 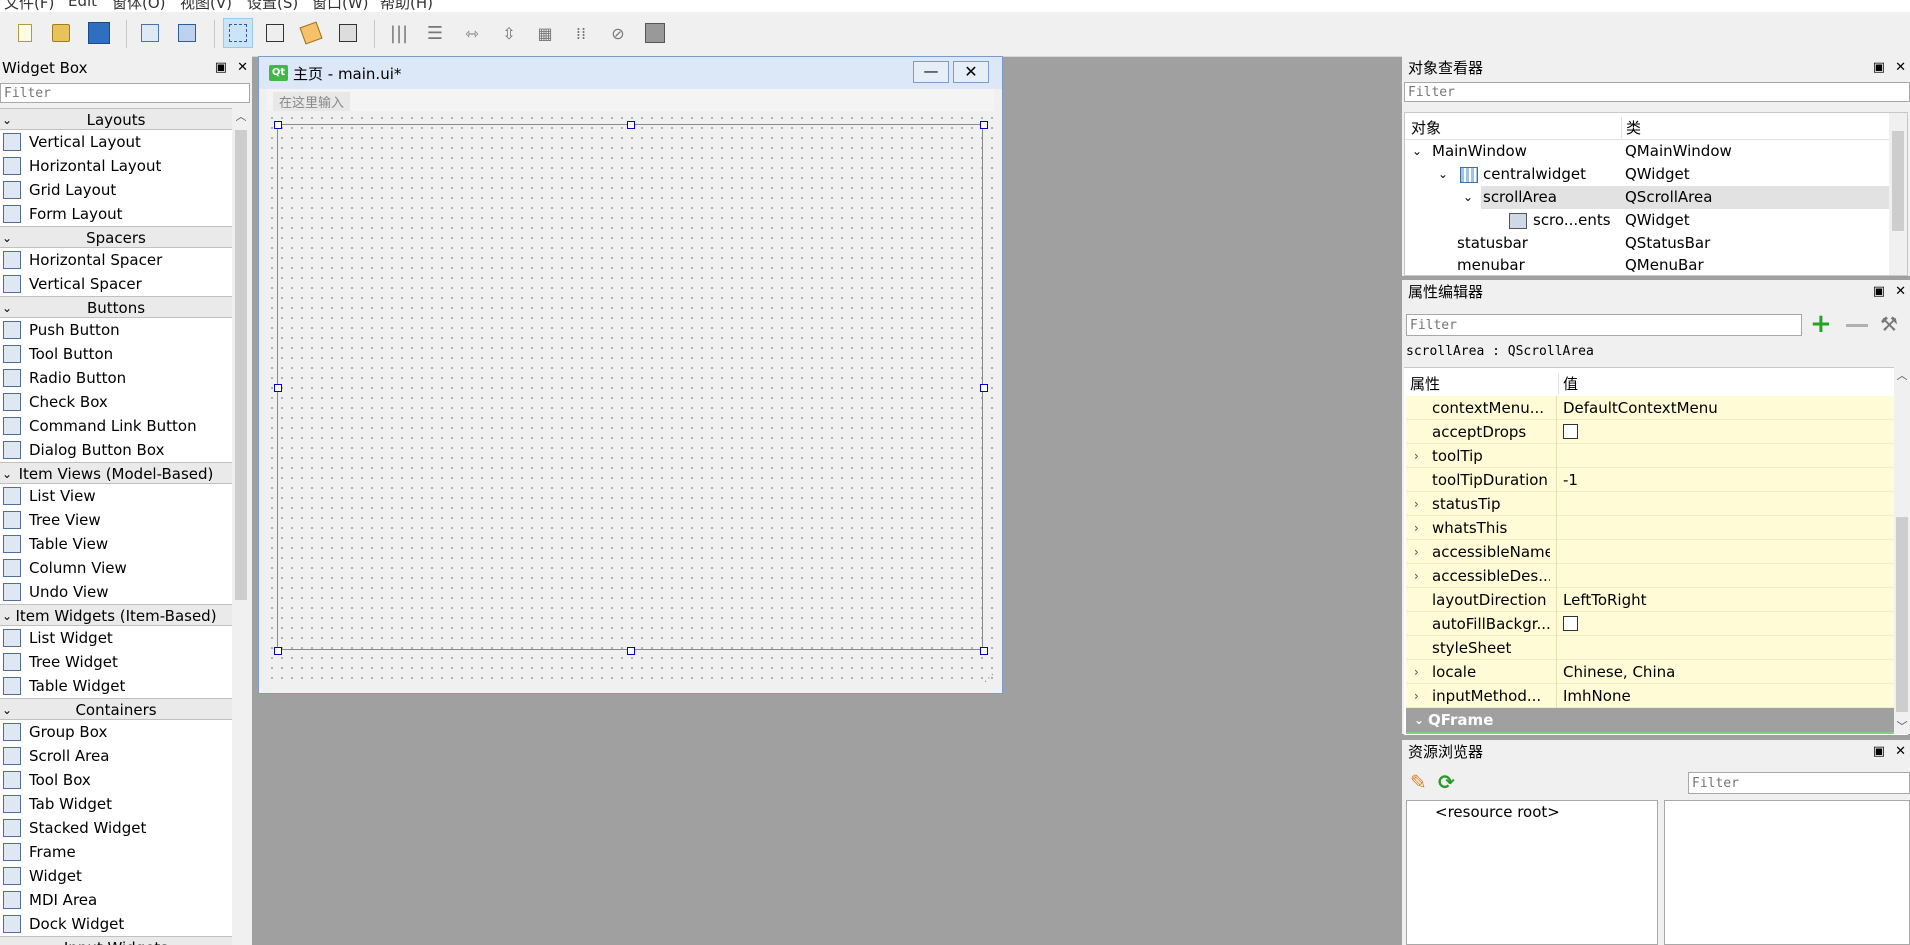 I want to click on property-row: toolTipDuration -1, so click(x=1650, y=480).